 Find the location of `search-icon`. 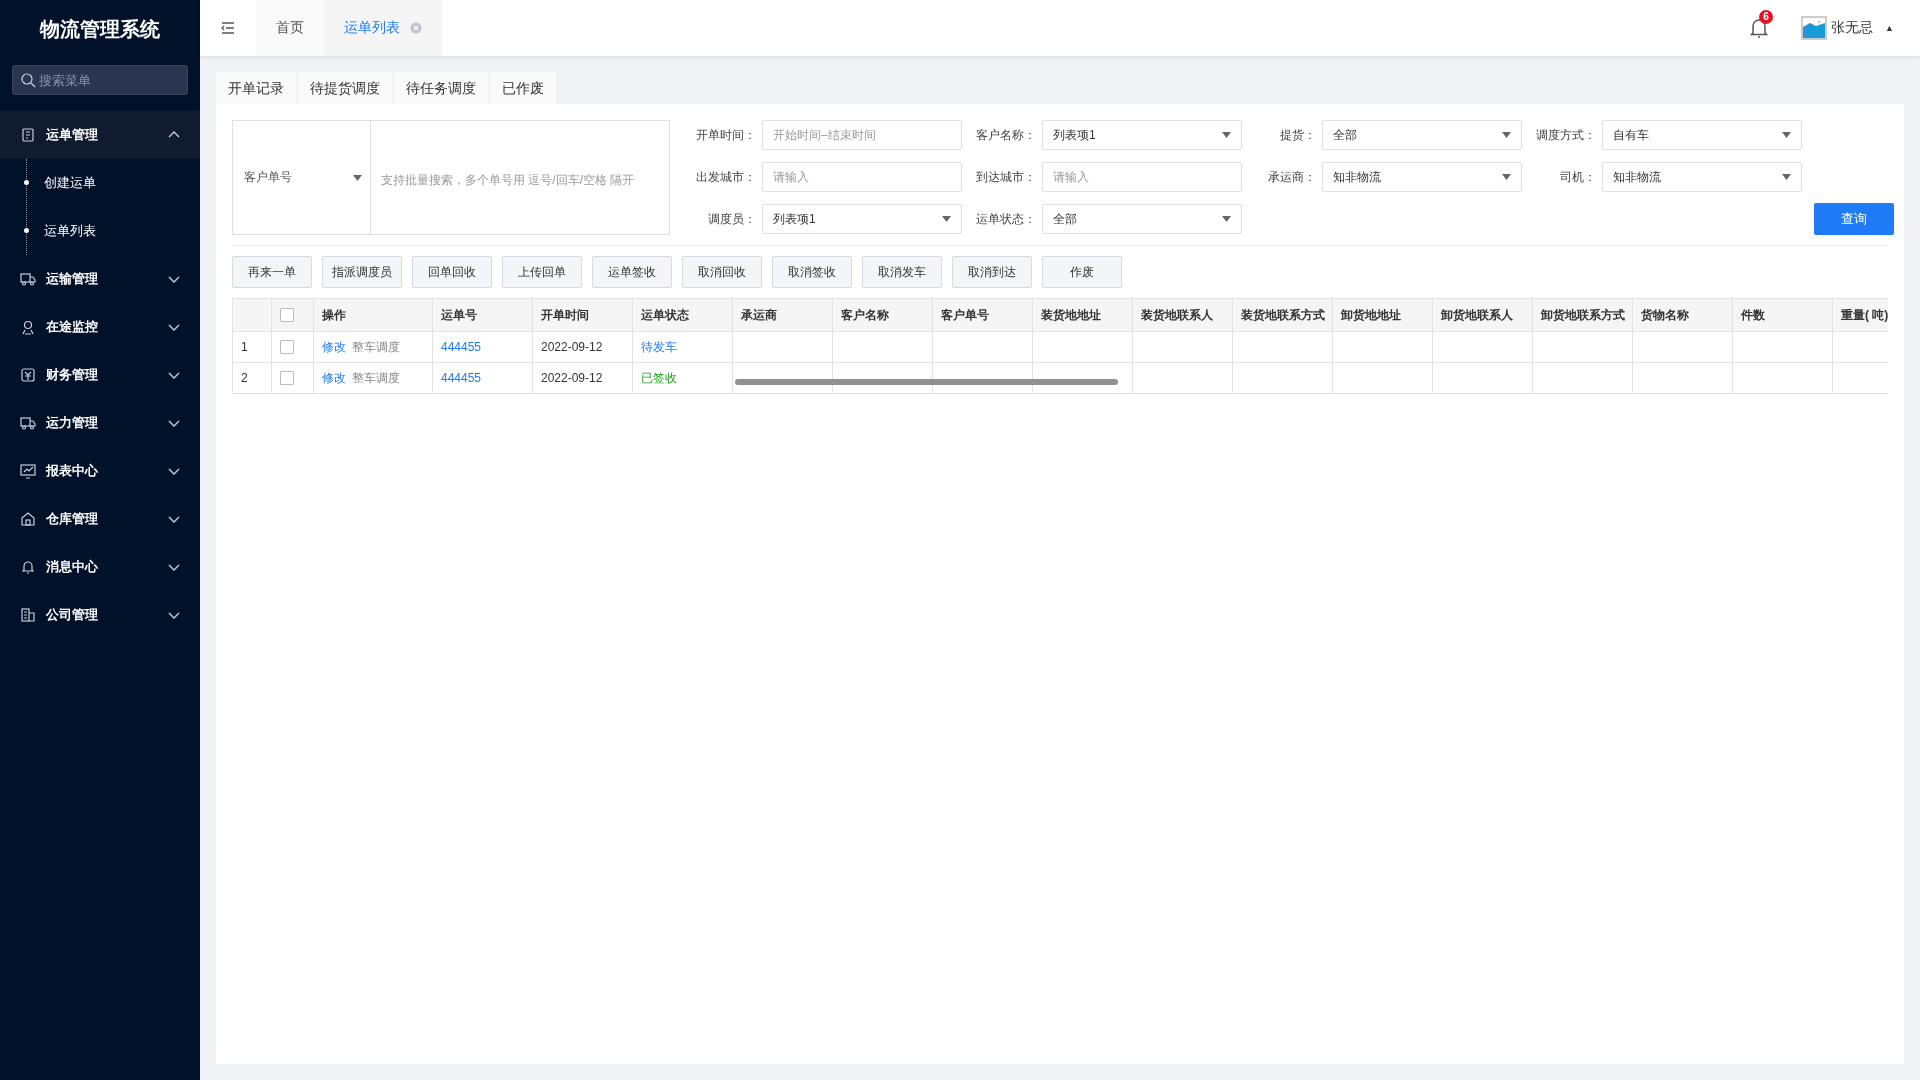

search-icon is located at coordinates (28, 80).